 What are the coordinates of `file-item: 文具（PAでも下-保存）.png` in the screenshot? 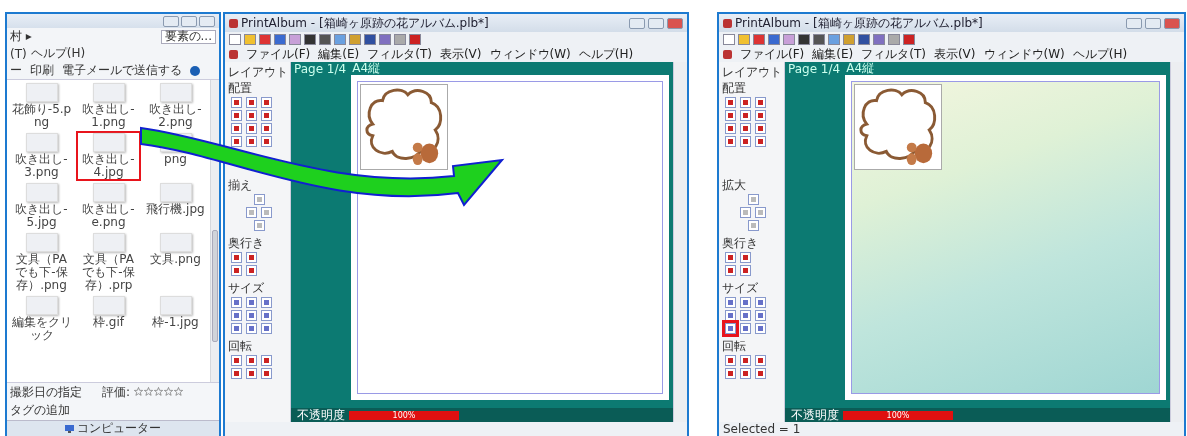 It's located at (41, 262).